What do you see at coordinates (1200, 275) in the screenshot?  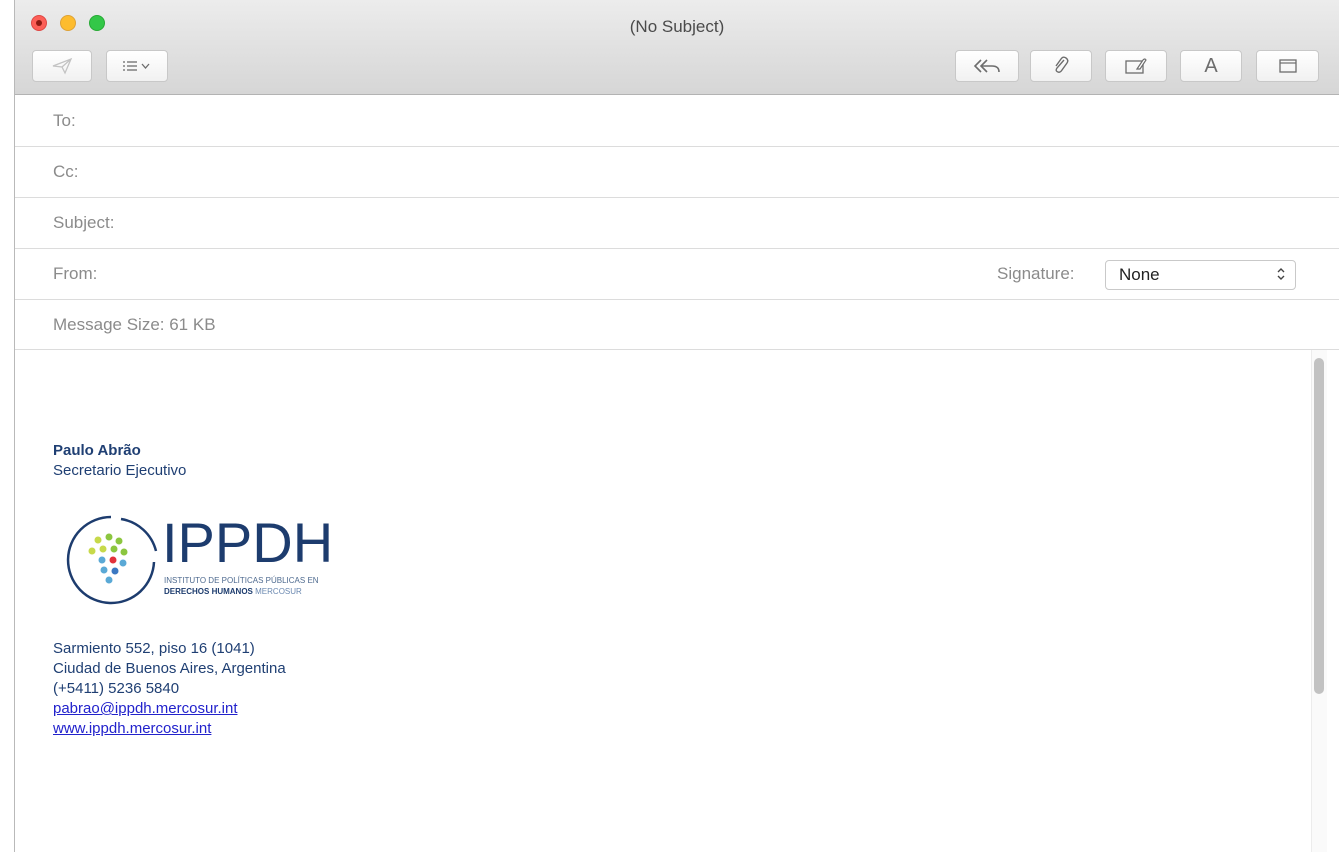 I see `signature-select: None` at bounding box center [1200, 275].